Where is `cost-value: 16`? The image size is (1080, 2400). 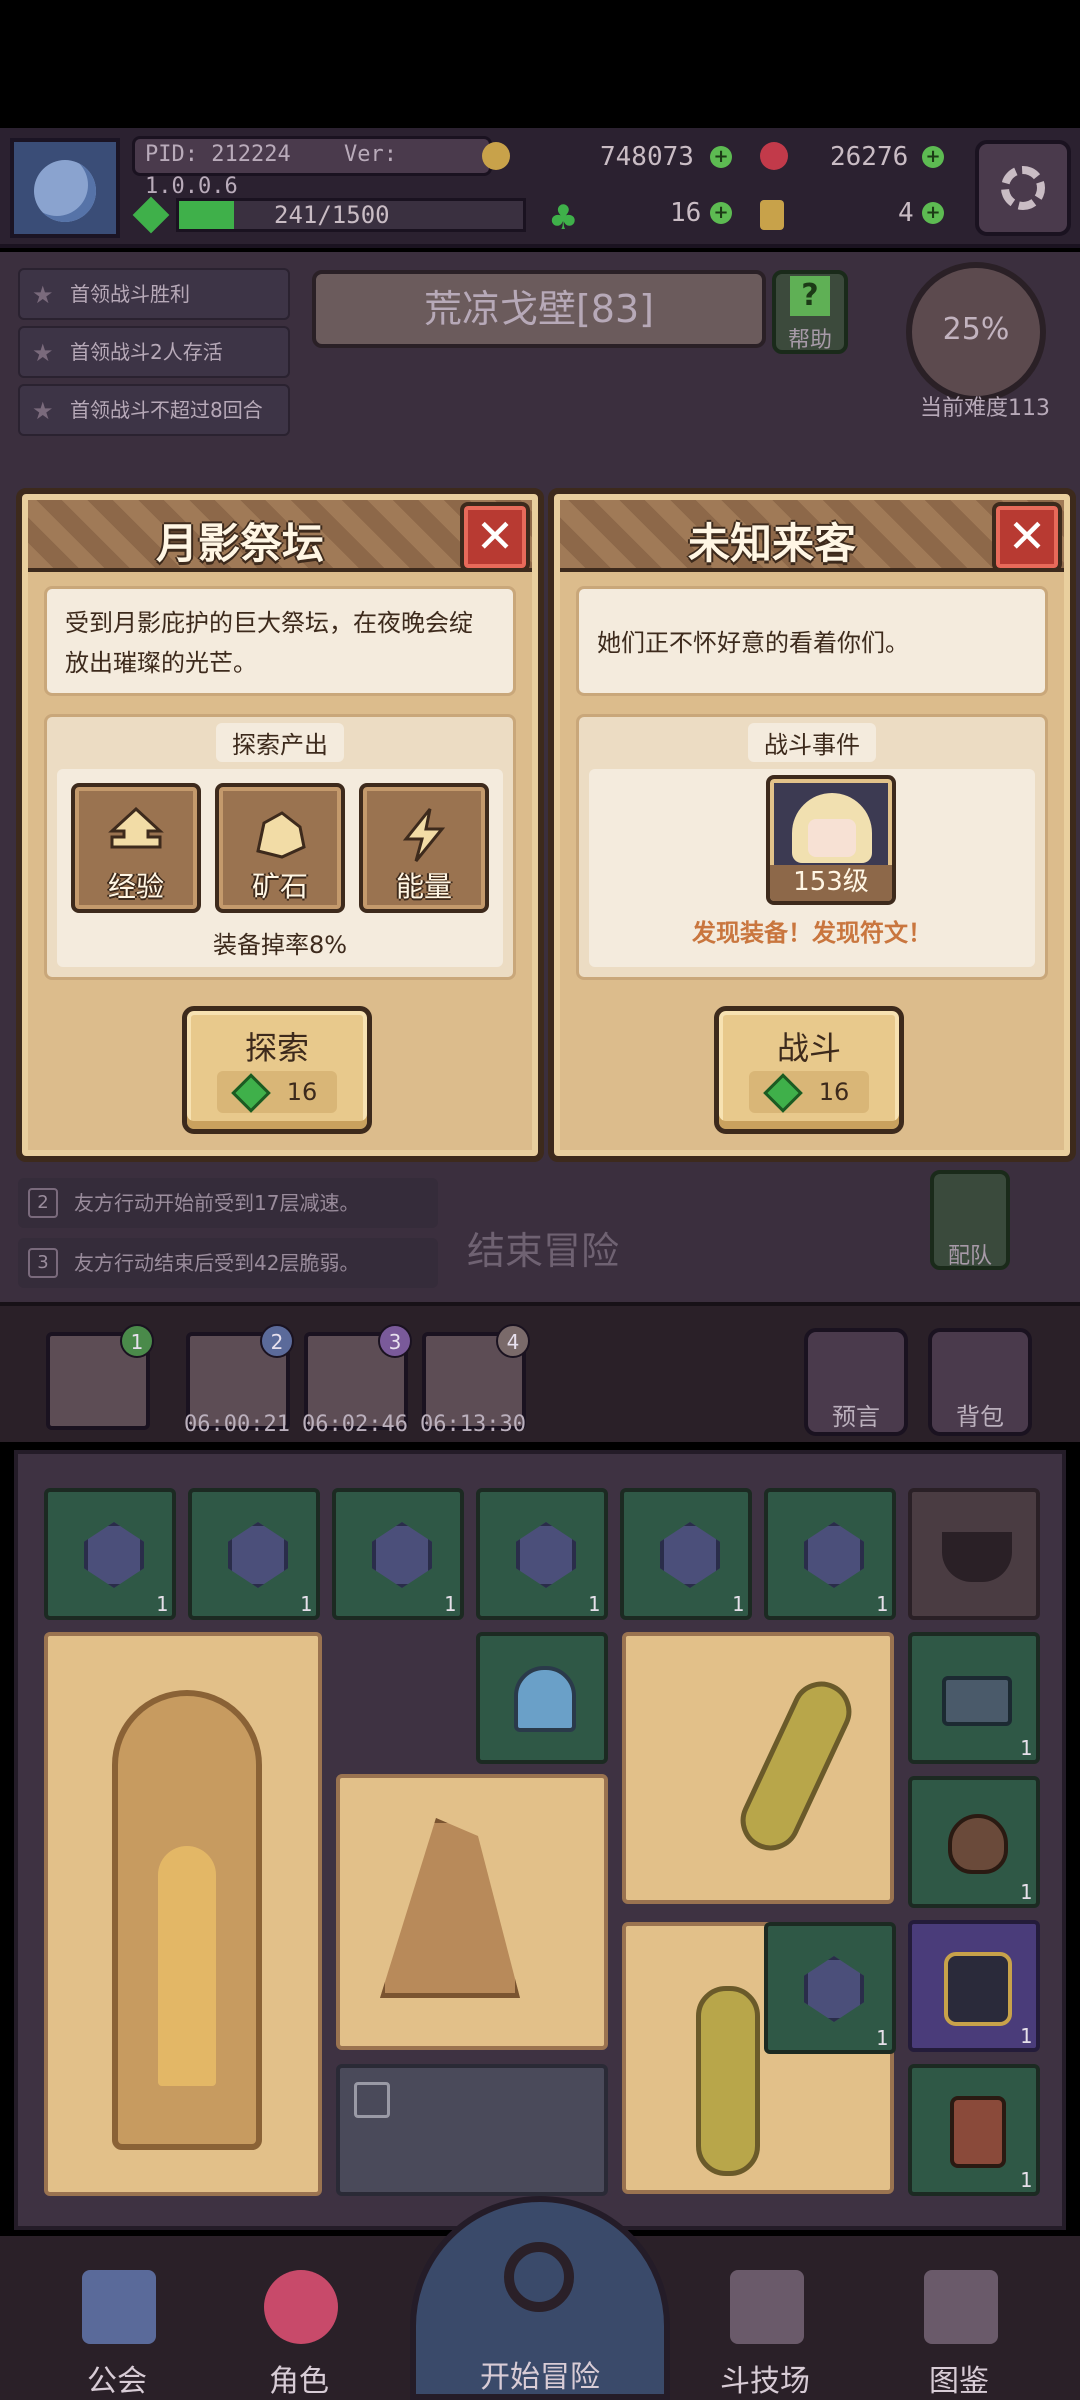
cost-value: 16 is located at coordinates (302, 1092).